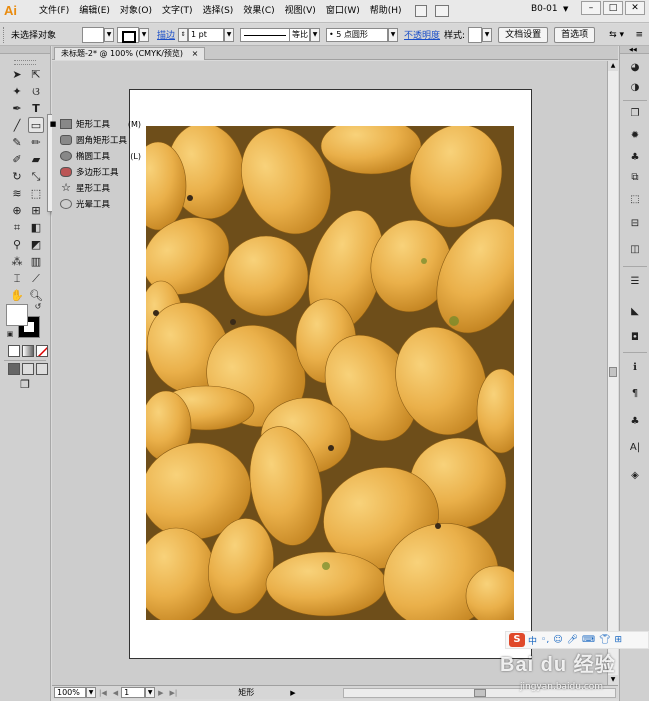 The width and height of the screenshot is (649, 701). I want to click on color-guide-icon: ◑, so click(635, 88).